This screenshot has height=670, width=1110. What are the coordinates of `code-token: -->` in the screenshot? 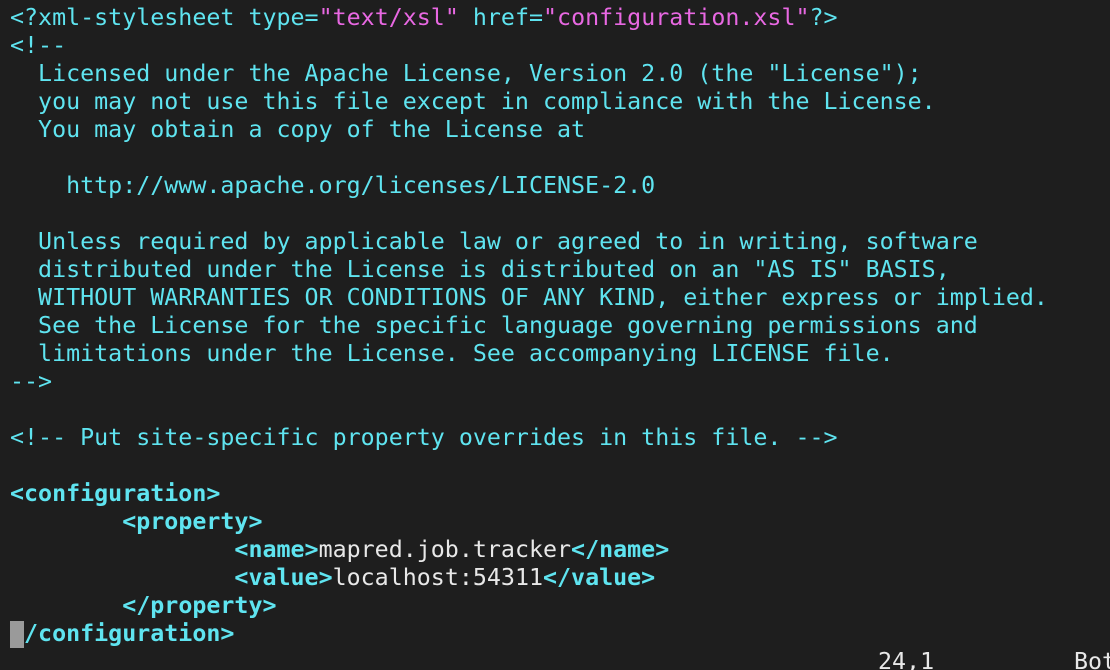 It's located at (31, 381).